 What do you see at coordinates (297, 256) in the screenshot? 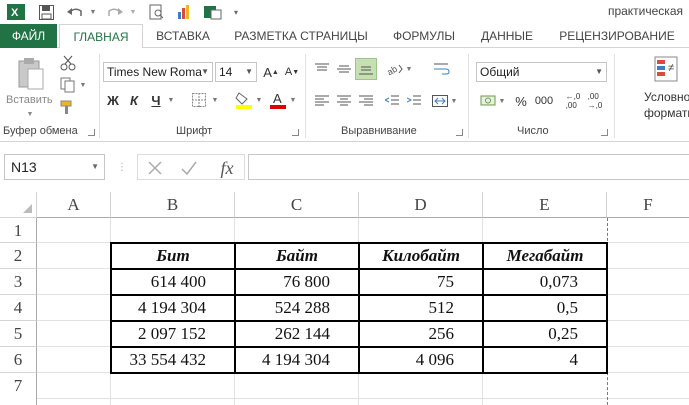
I see `table-header-byte: Байт` at bounding box center [297, 256].